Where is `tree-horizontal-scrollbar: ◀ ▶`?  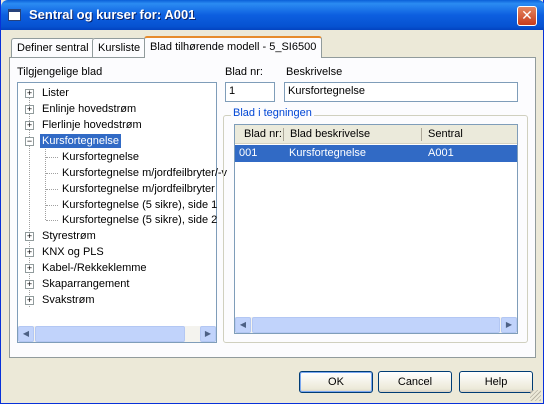 tree-horizontal-scrollbar: ◀ ▶ is located at coordinates (117, 334).